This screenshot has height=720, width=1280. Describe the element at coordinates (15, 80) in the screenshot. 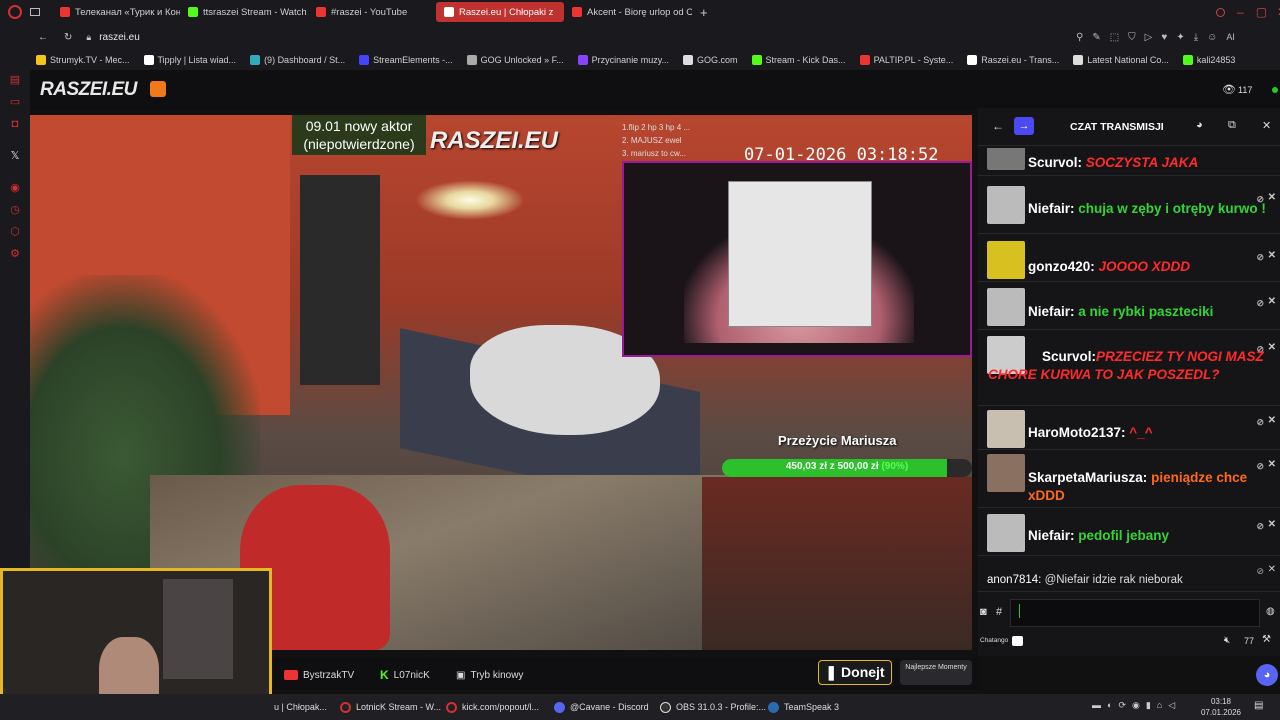

I see `shopping-icon: ▤` at that location.